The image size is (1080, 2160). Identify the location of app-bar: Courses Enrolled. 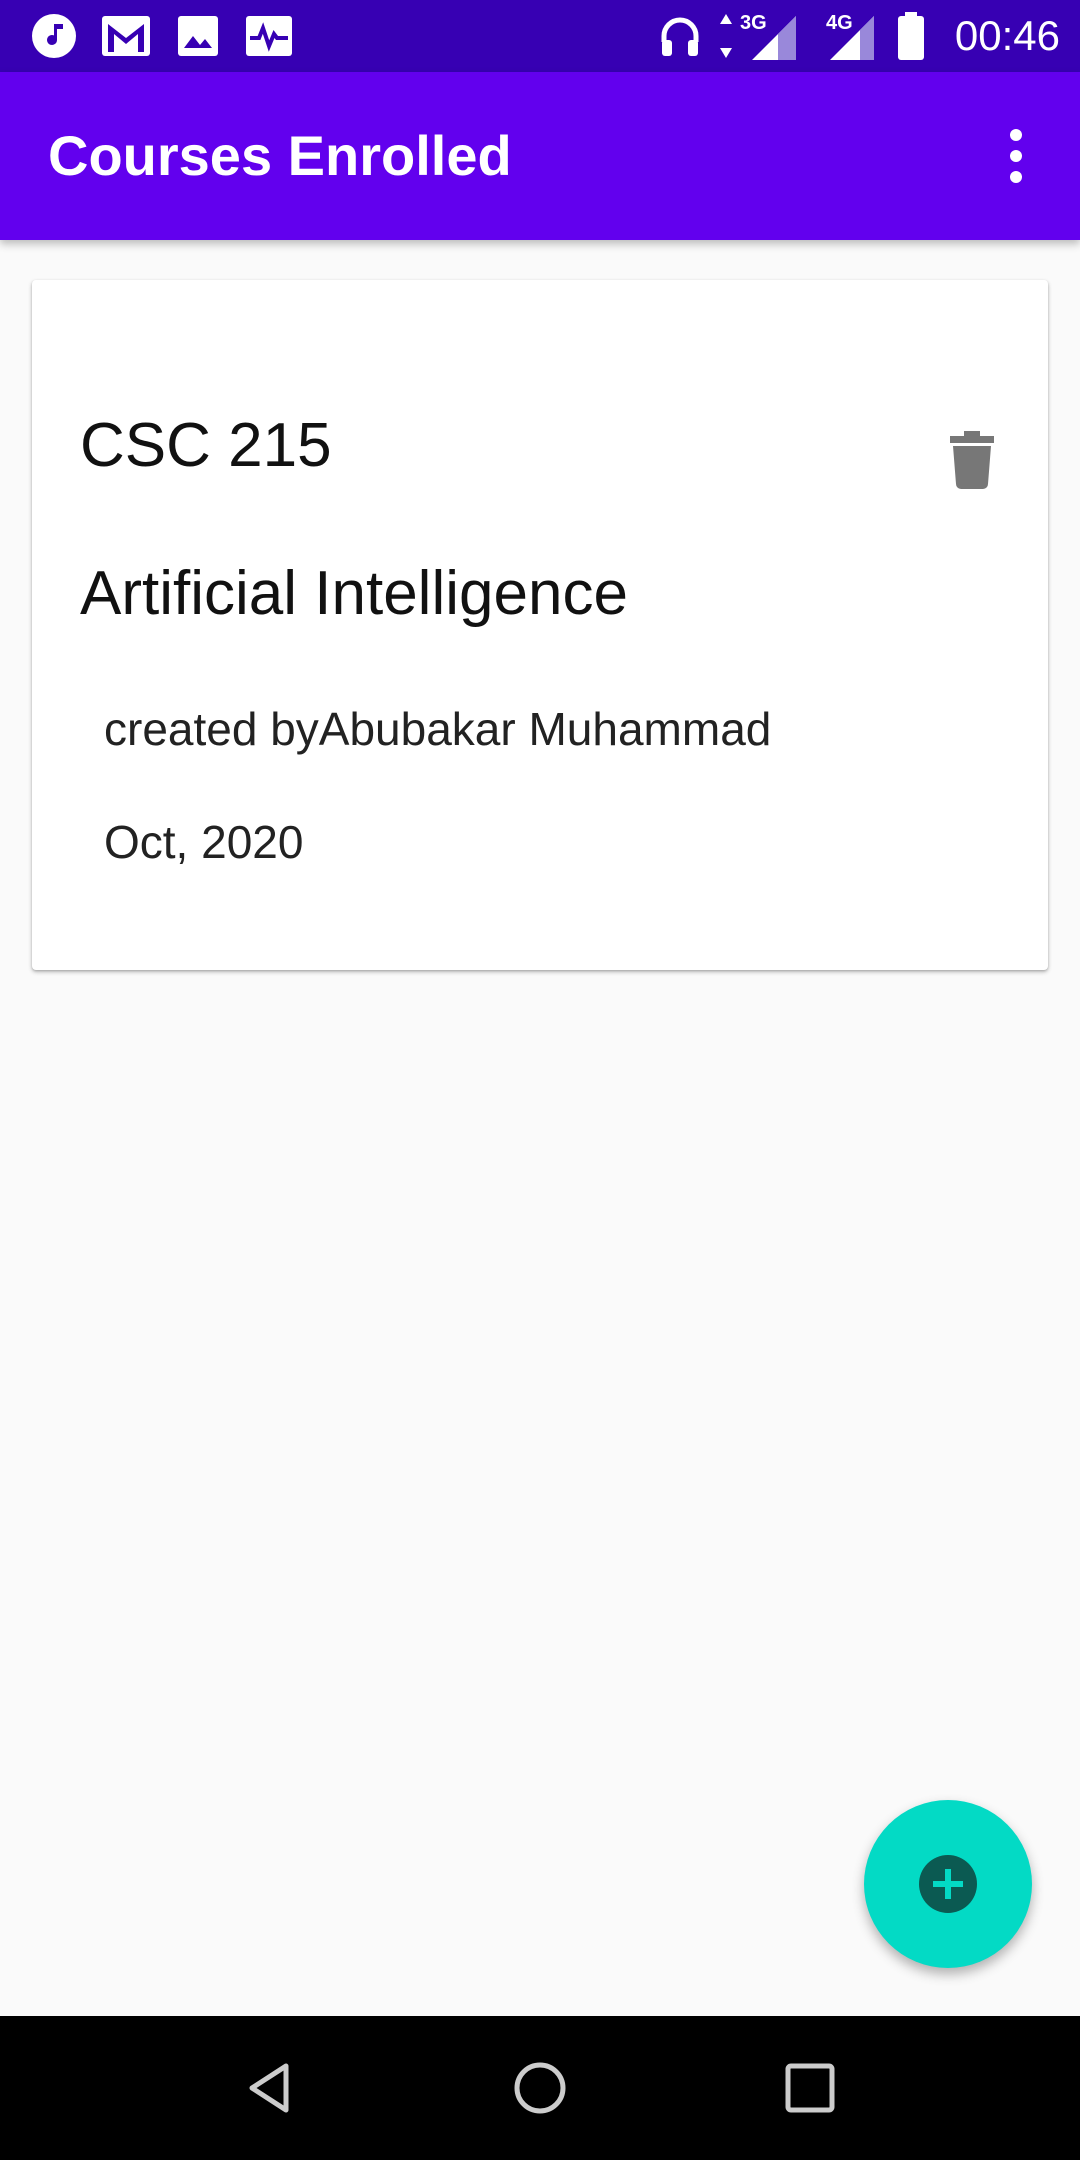
(540, 156).